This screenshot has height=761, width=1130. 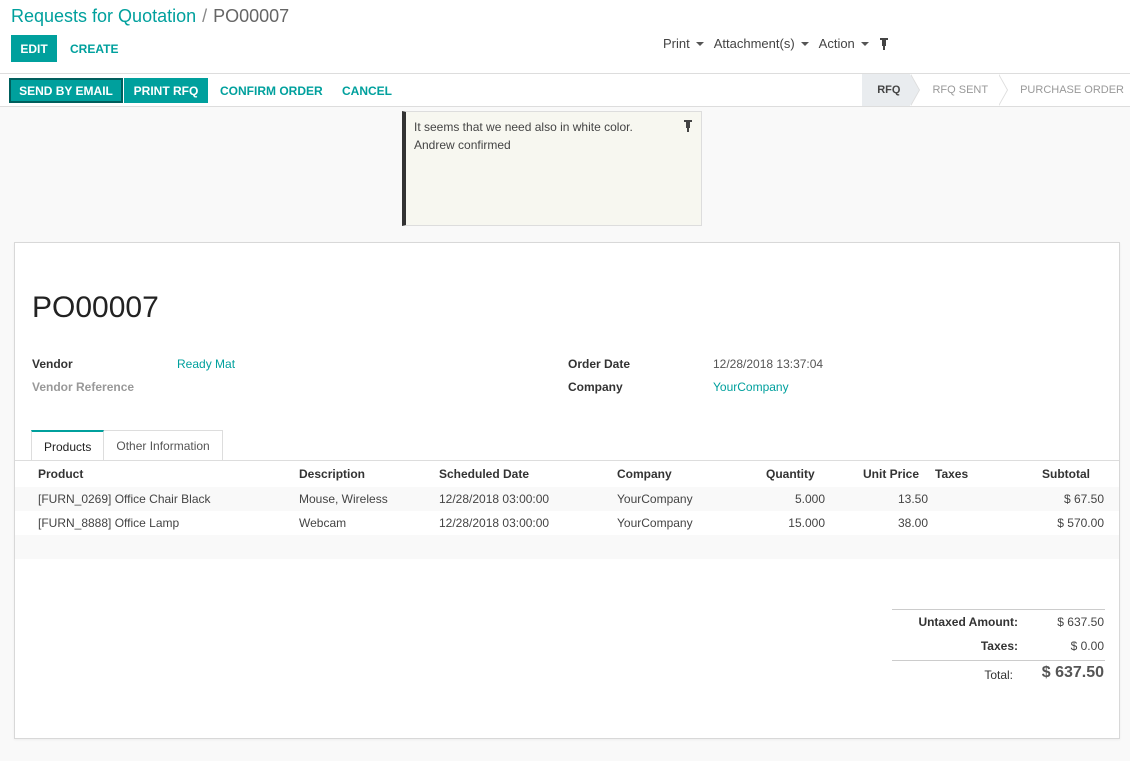 What do you see at coordinates (109, 523) in the screenshot?
I see `cell-product: [FURN_8888] Office Lamp` at bounding box center [109, 523].